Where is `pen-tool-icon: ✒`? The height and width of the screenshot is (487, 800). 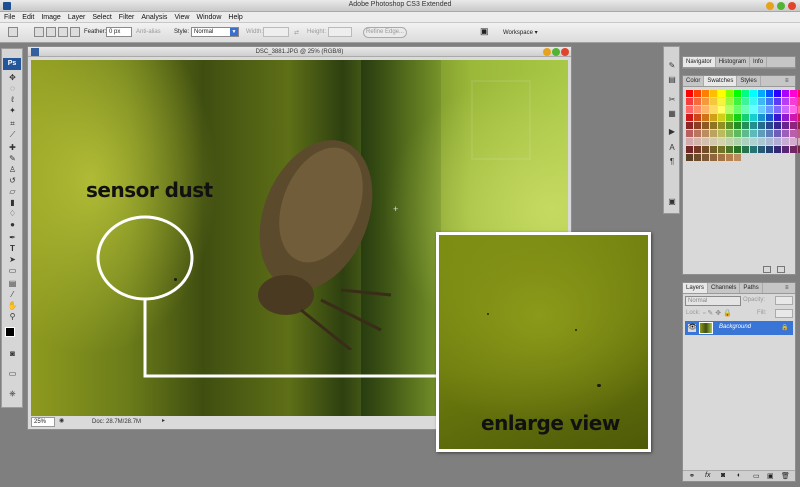
pen-tool-icon: ✒ is located at coordinates (12, 237).